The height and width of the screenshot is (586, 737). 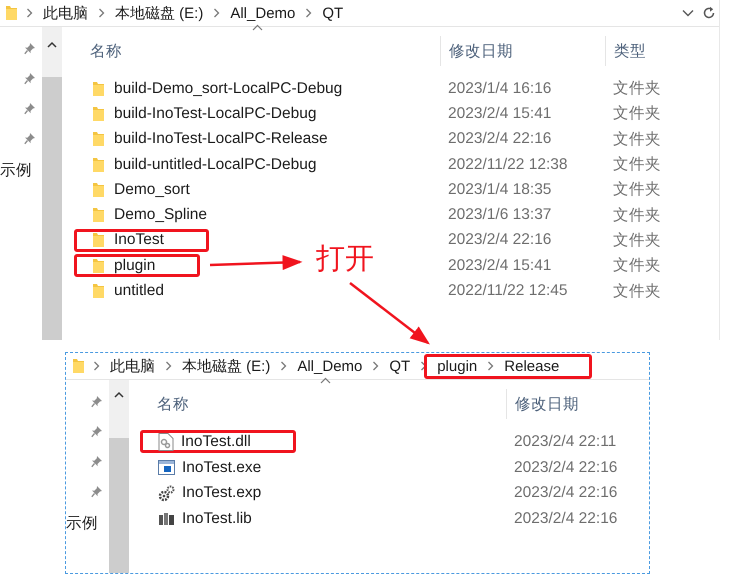 I want to click on books-icon, so click(x=166, y=519).